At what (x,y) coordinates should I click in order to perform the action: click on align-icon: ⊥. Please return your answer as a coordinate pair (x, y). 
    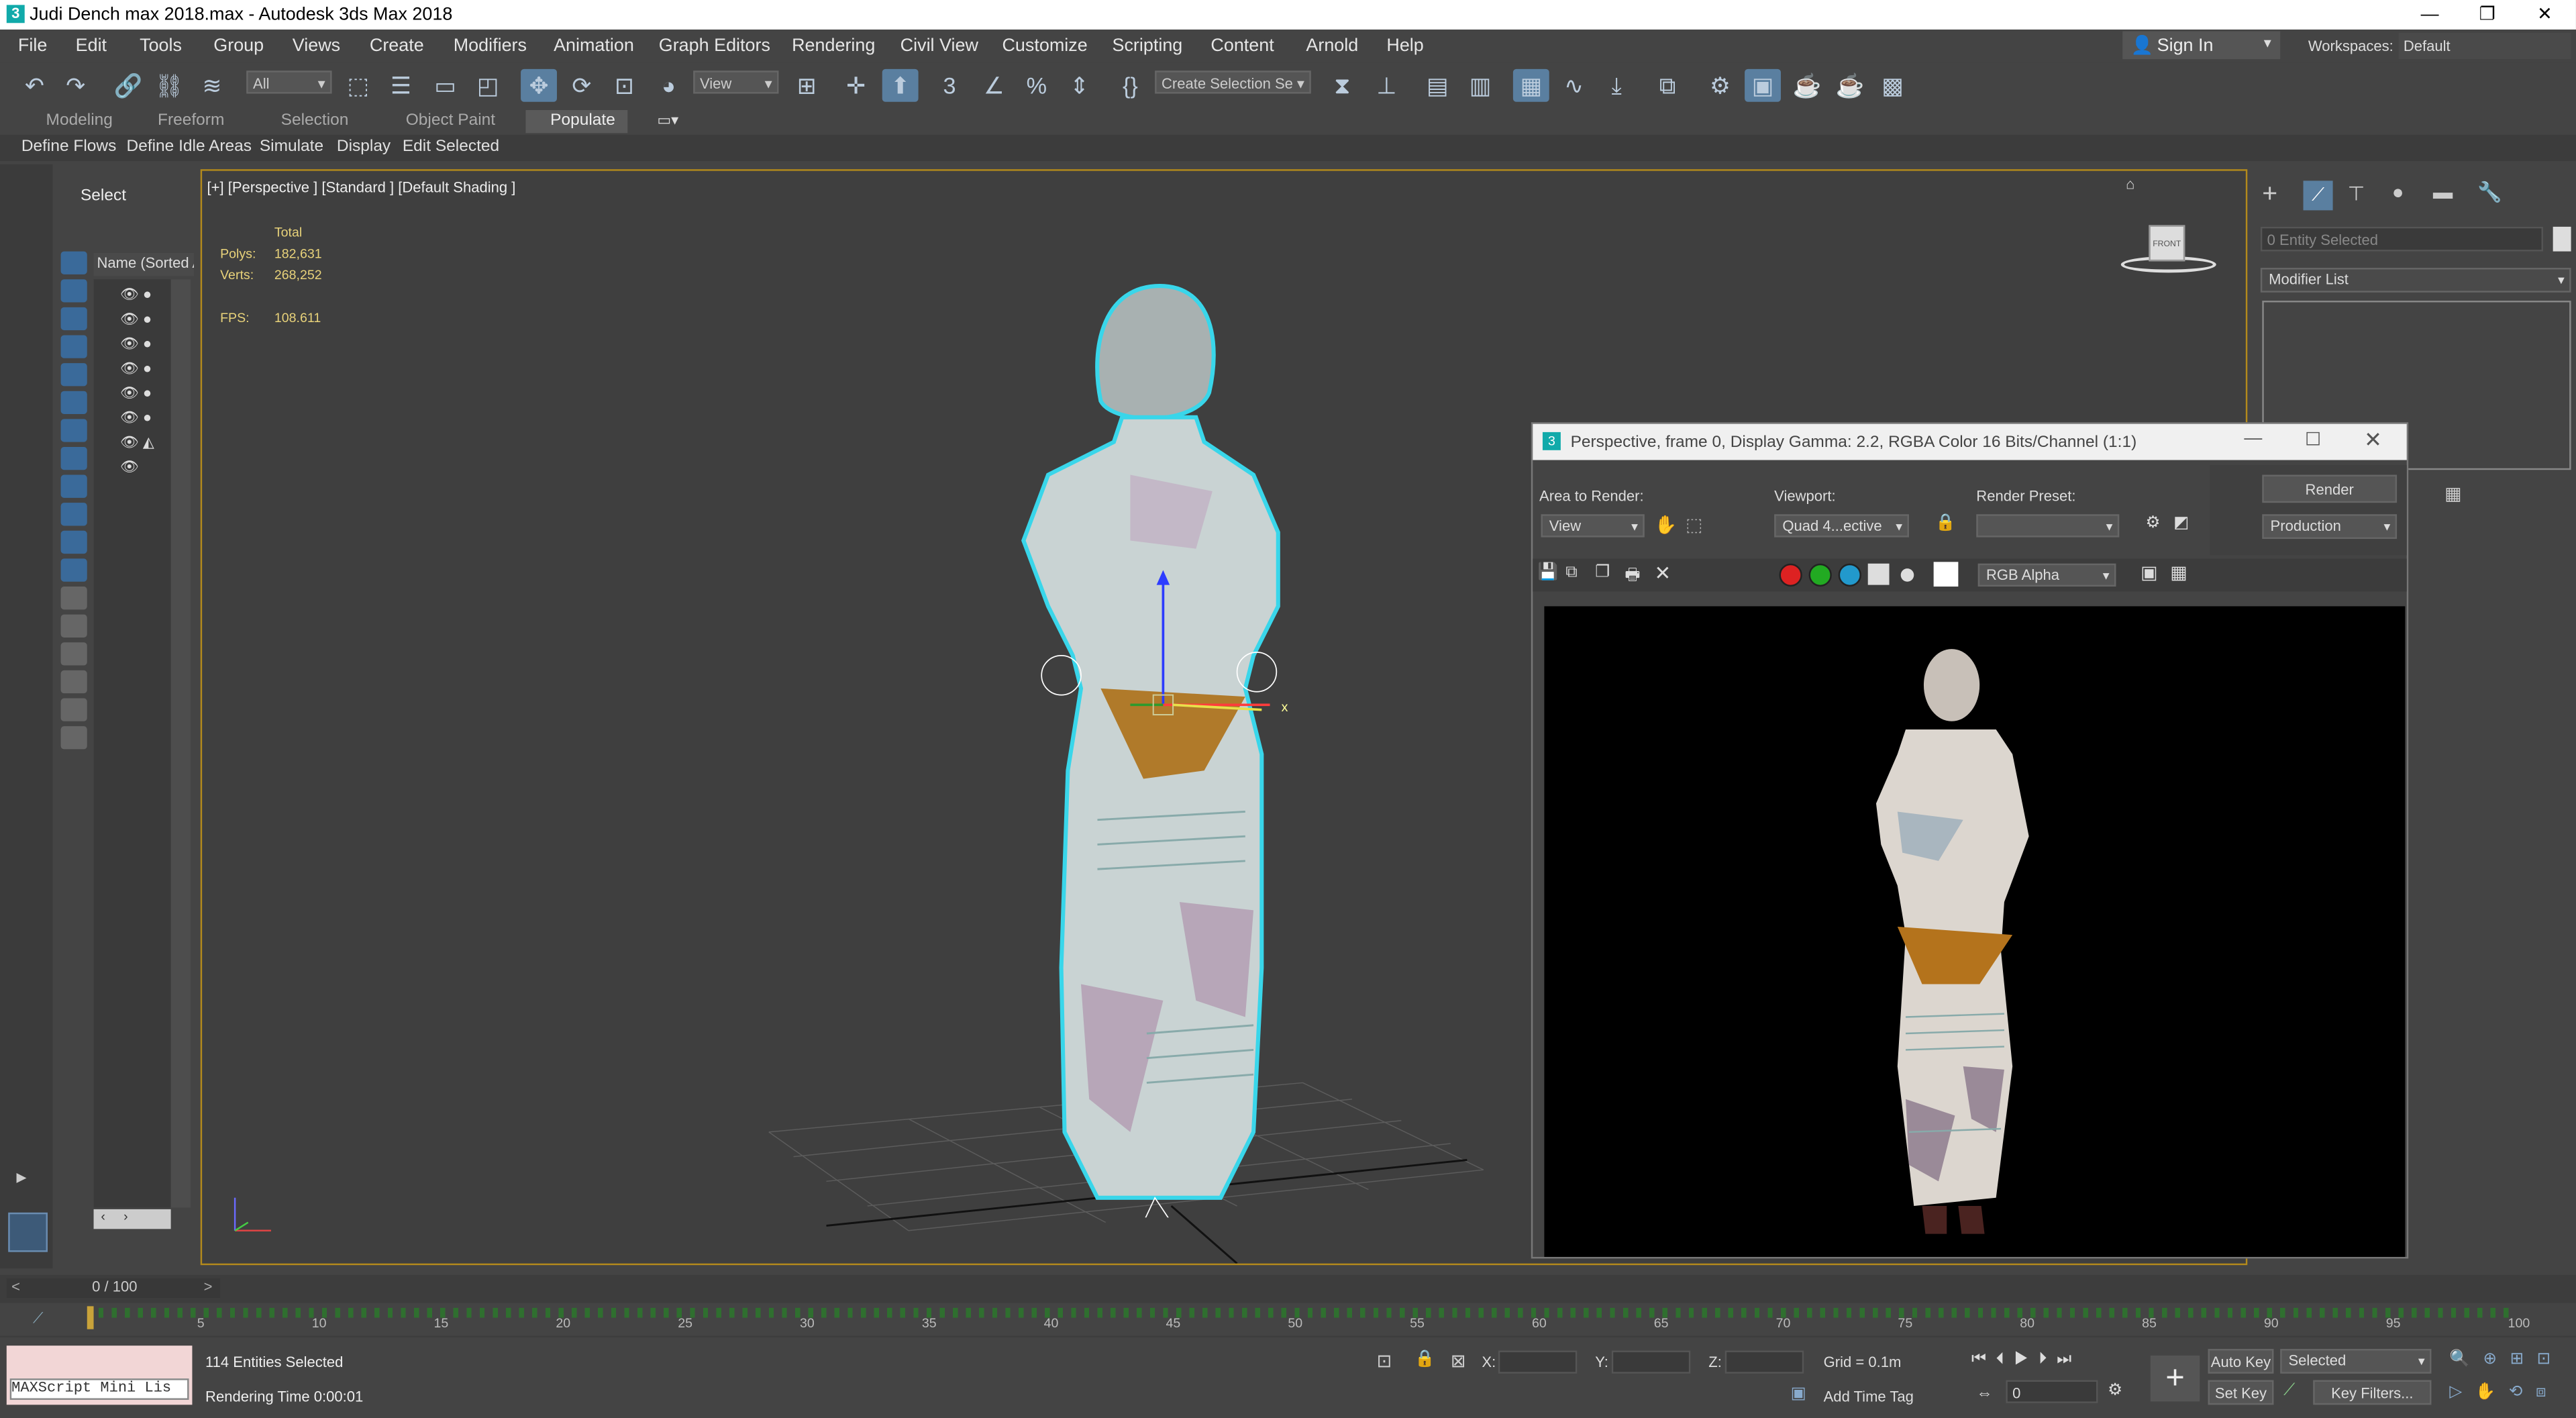
    Looking at the image, I should click on (1386, 85).